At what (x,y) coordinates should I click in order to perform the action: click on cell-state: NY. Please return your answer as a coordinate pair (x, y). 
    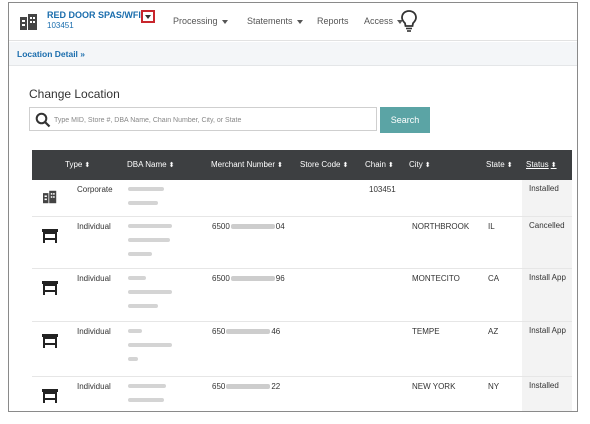
    Looking at the image, I should click on (494, 386).